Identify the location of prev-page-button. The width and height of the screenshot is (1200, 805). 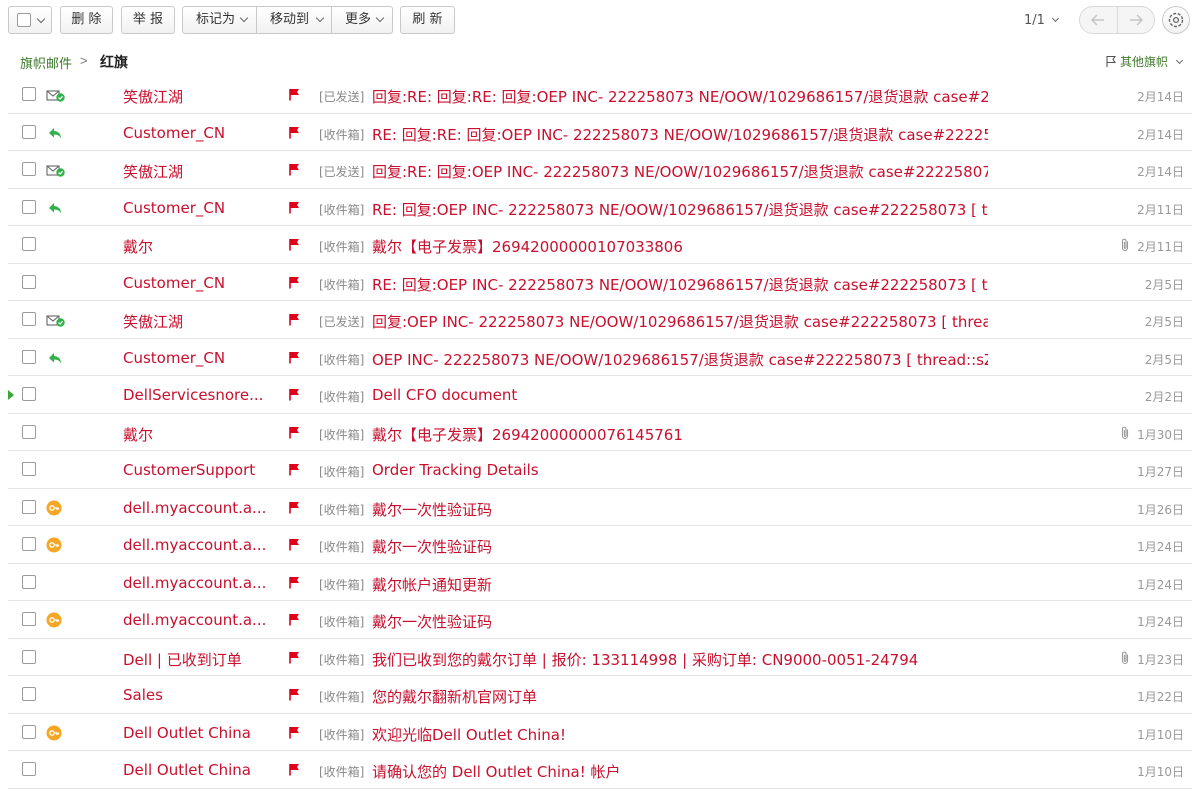
(1098, 20).